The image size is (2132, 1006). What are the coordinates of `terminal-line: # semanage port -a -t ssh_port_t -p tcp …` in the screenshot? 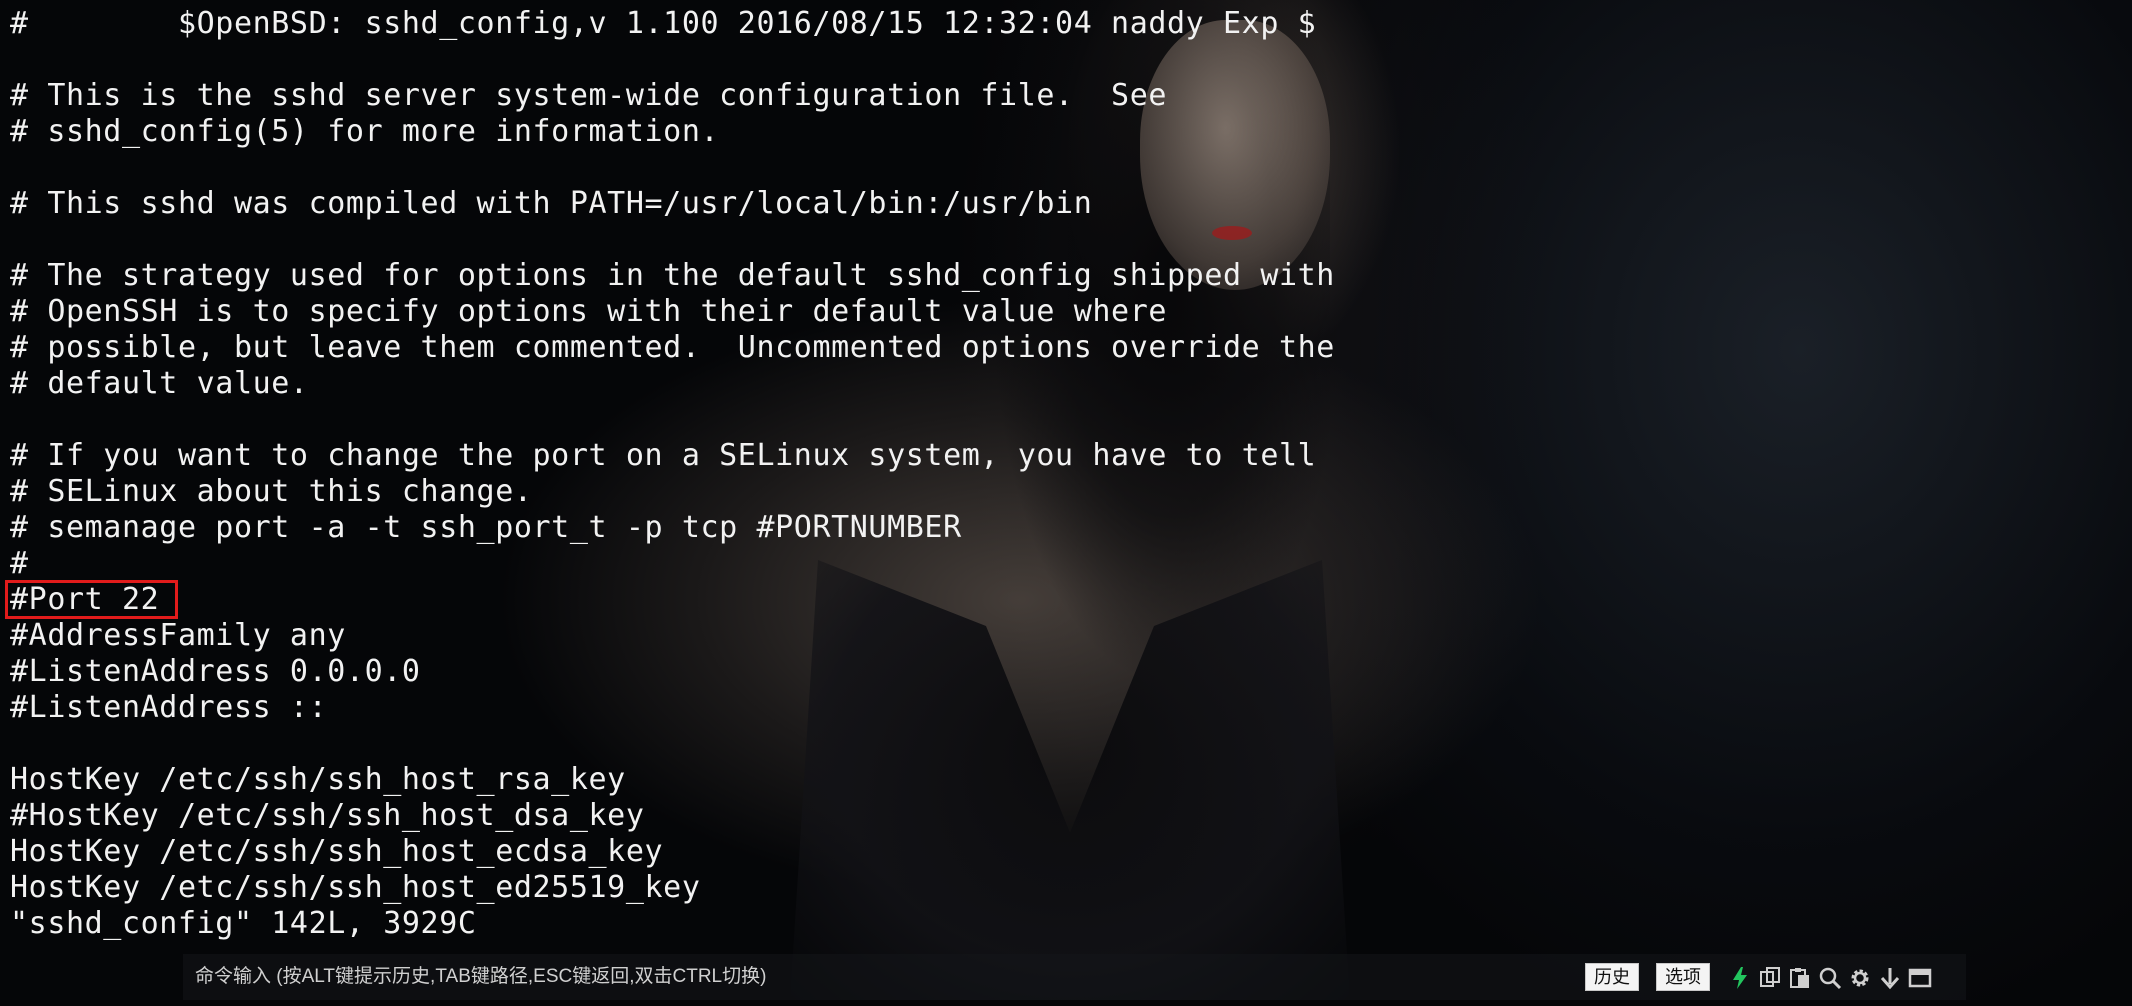 It's located at (486, 527).